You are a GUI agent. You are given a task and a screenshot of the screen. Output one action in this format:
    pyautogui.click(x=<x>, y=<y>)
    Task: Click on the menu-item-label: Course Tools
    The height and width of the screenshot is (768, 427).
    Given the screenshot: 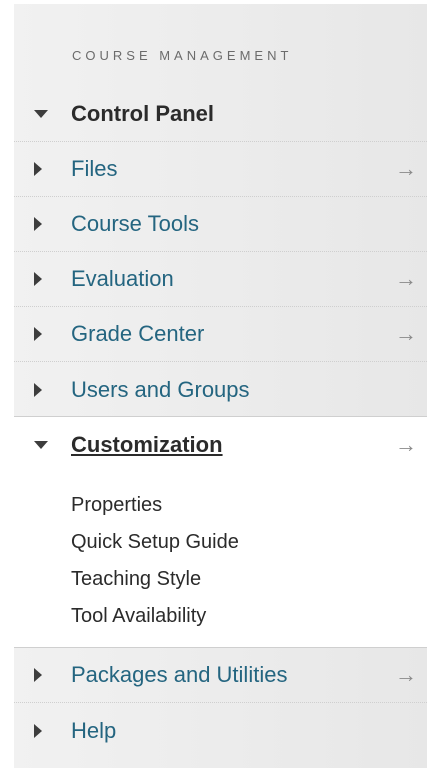 What is the action you would take?
    pyautogui.click(x=135, y=224)
    